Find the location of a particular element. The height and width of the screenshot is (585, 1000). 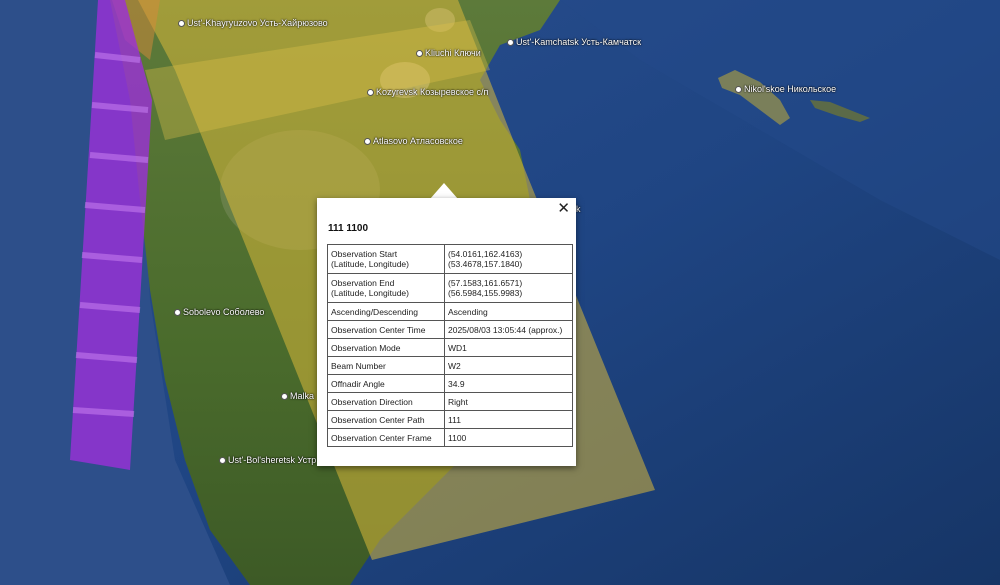

row-value: Ascending is located at coordinates (508, 311).